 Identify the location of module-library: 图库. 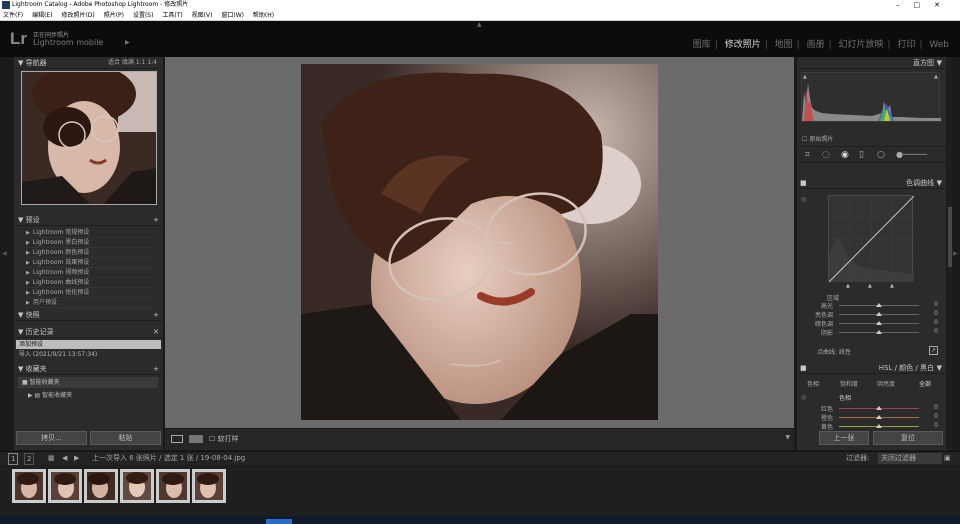
(702, 45).